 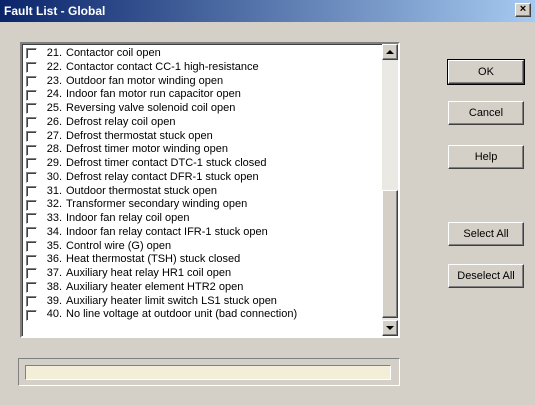 I want to click on fault-label: Heat thermostat (TSH) stuck closed, so click(x=153, y=259).